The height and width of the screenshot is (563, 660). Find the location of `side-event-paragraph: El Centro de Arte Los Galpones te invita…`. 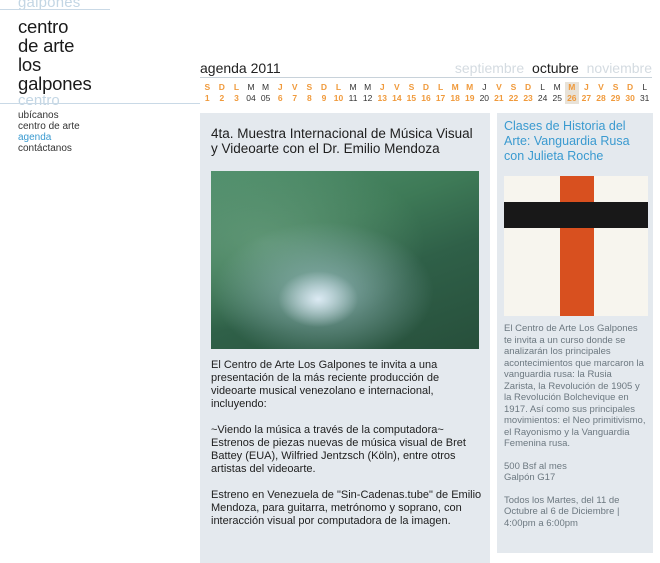

side-event-paragraph: El Centro de Arte Los Galpones te invita… is located at coordinates (575, 386).